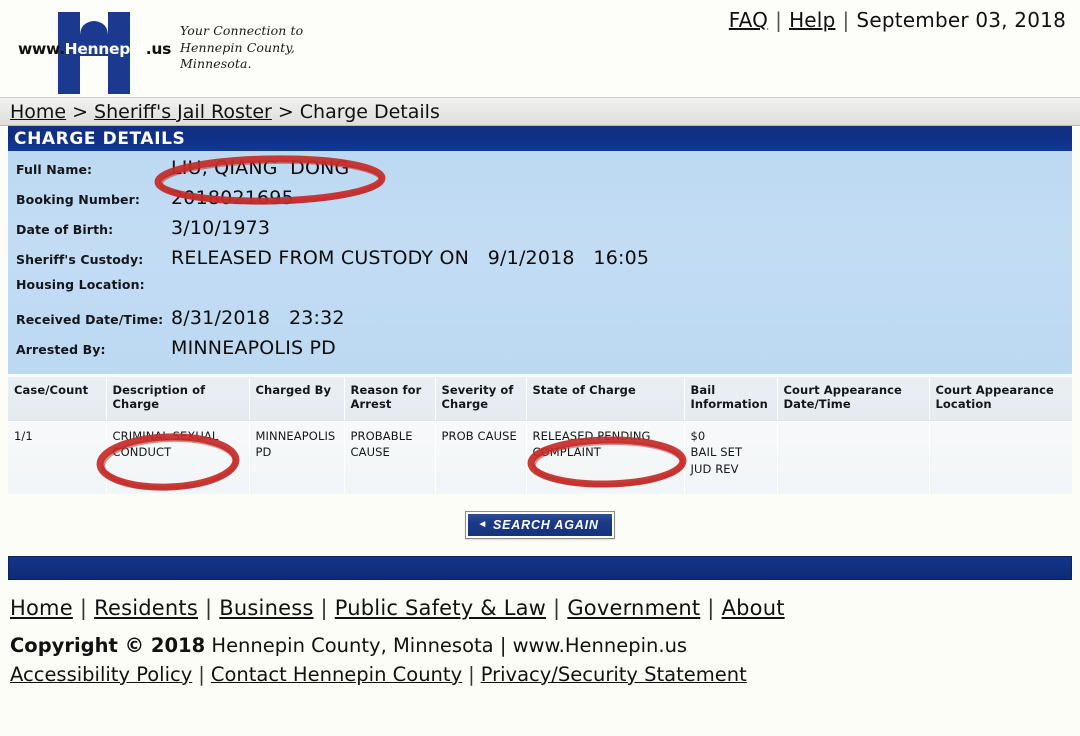  What do you see at coordinates (540, 232) in the screenshot?
I see `detail-row-date-of-birth: Date of Birth: 3/10/1973` at bounding box center [540, 232].